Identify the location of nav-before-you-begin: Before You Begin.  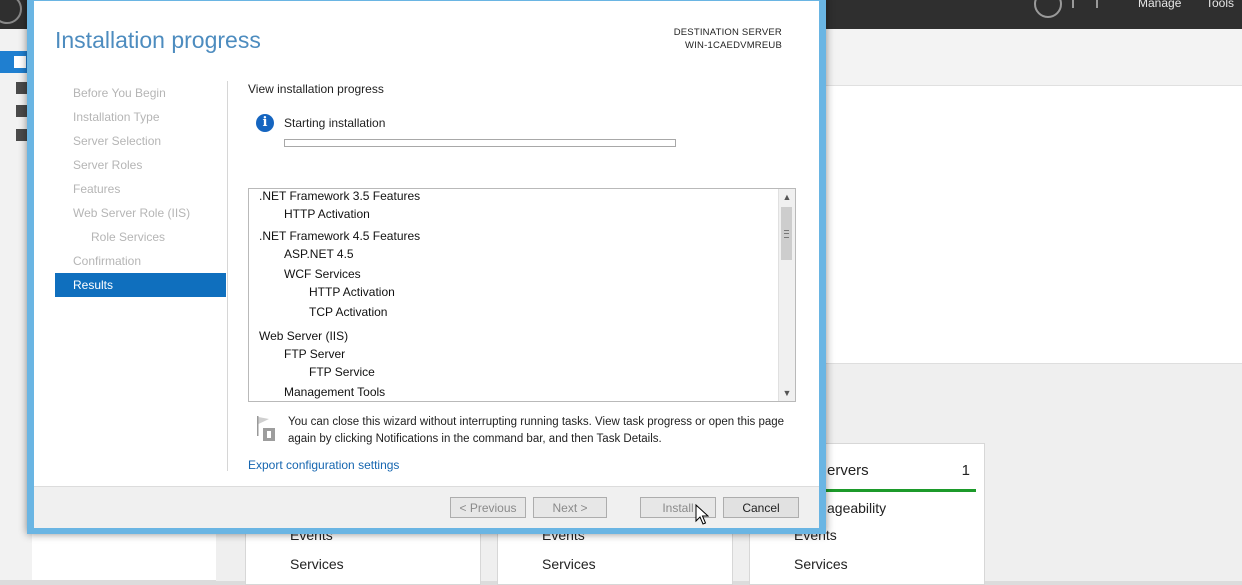
(119, 93).